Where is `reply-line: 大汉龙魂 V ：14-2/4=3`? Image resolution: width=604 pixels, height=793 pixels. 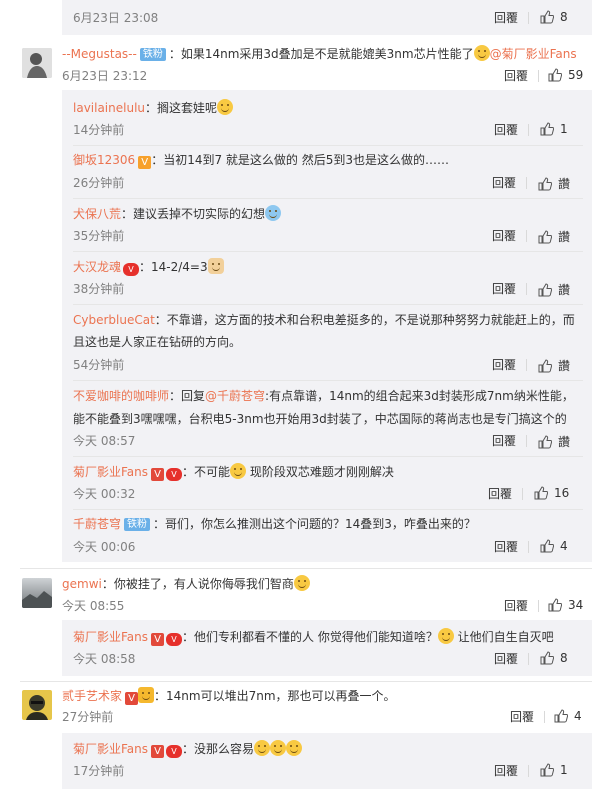 reply-line: 大汉龙魂 V ：14-2/4=3 is located at coordinates (148, 267).